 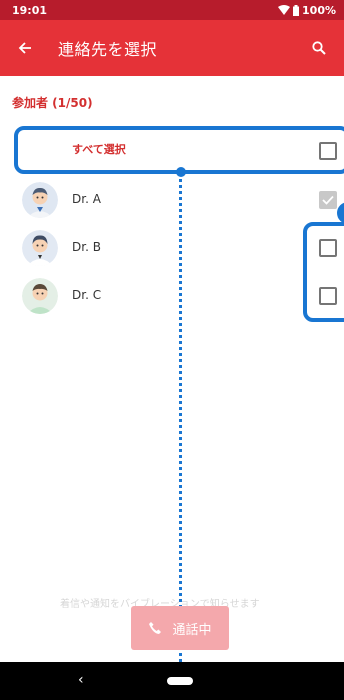 I want to click on system-nav-bar: ‹, so click(x=172, y=681).